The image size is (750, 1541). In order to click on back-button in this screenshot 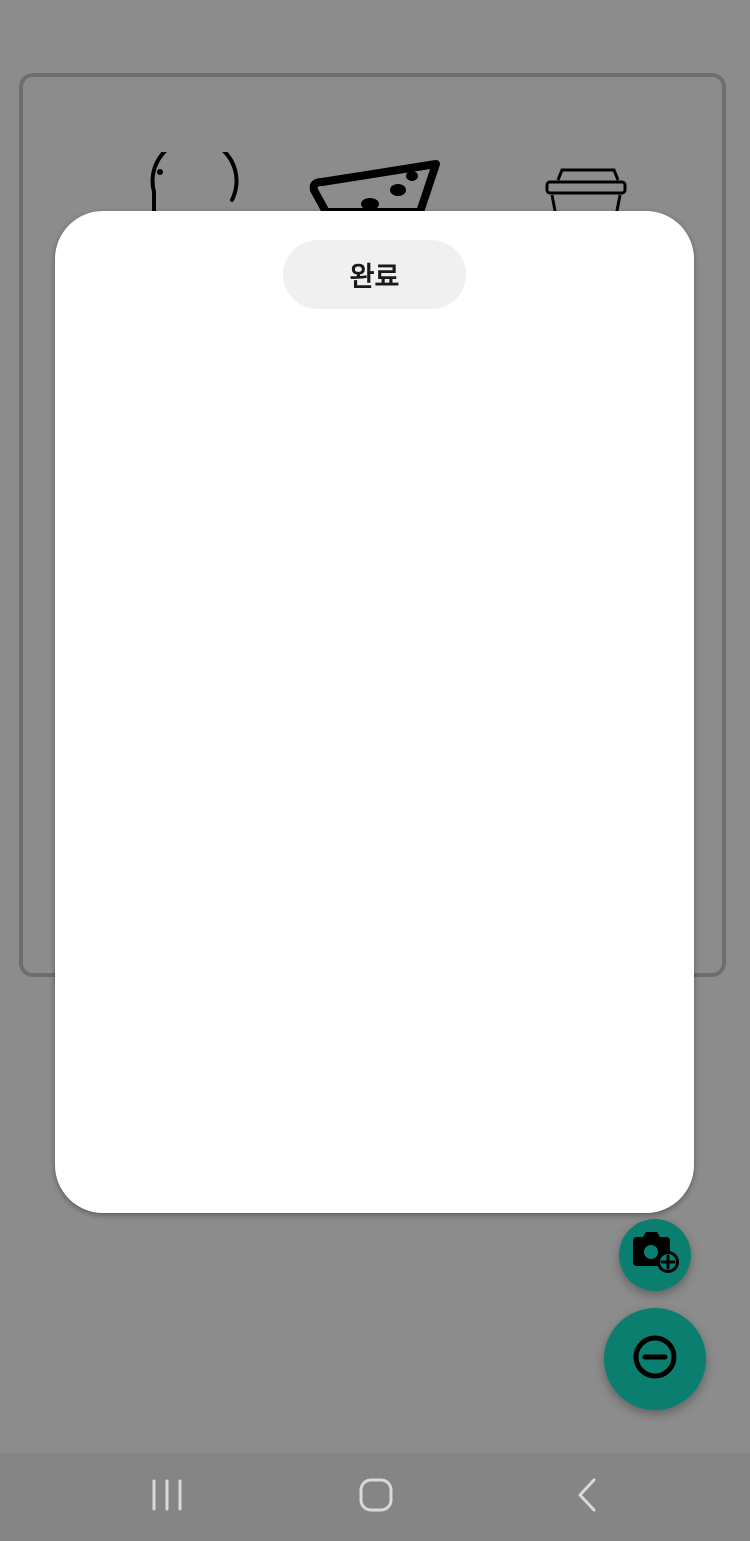, I will do `click(587, 1497)`.